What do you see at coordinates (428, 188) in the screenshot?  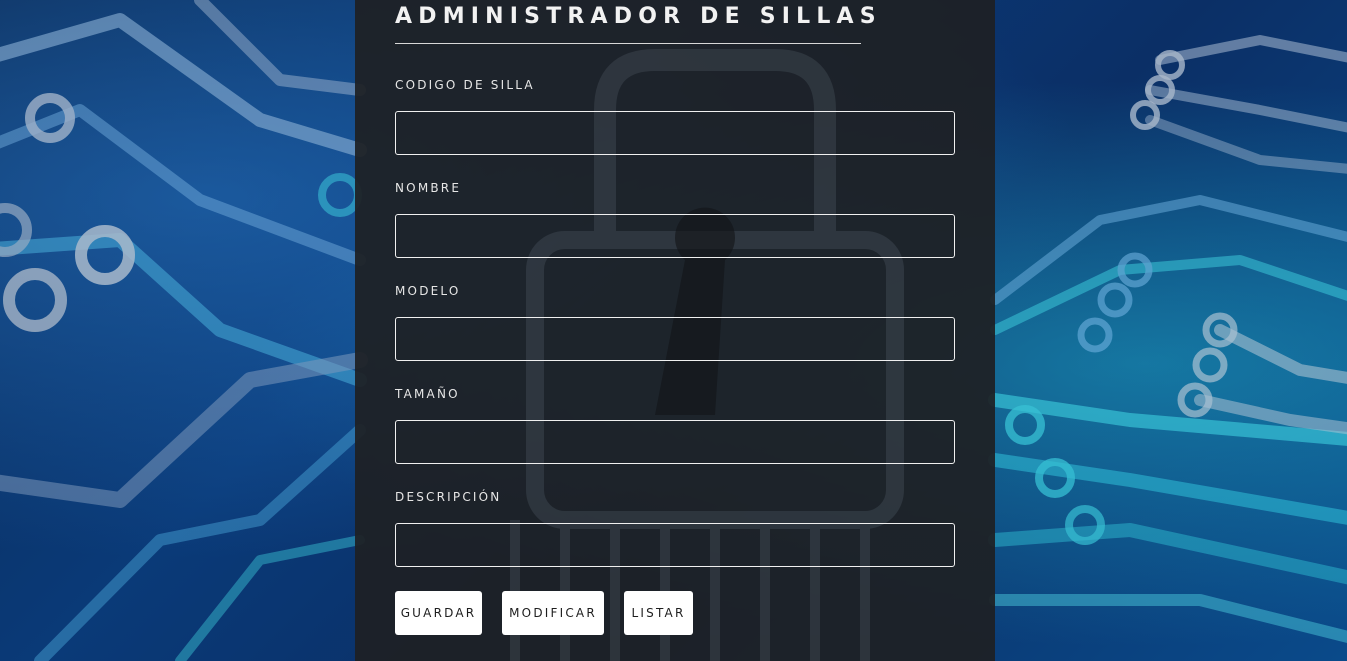 I see `nombre-label: NOMBRE` at bounding box center [428, 188].